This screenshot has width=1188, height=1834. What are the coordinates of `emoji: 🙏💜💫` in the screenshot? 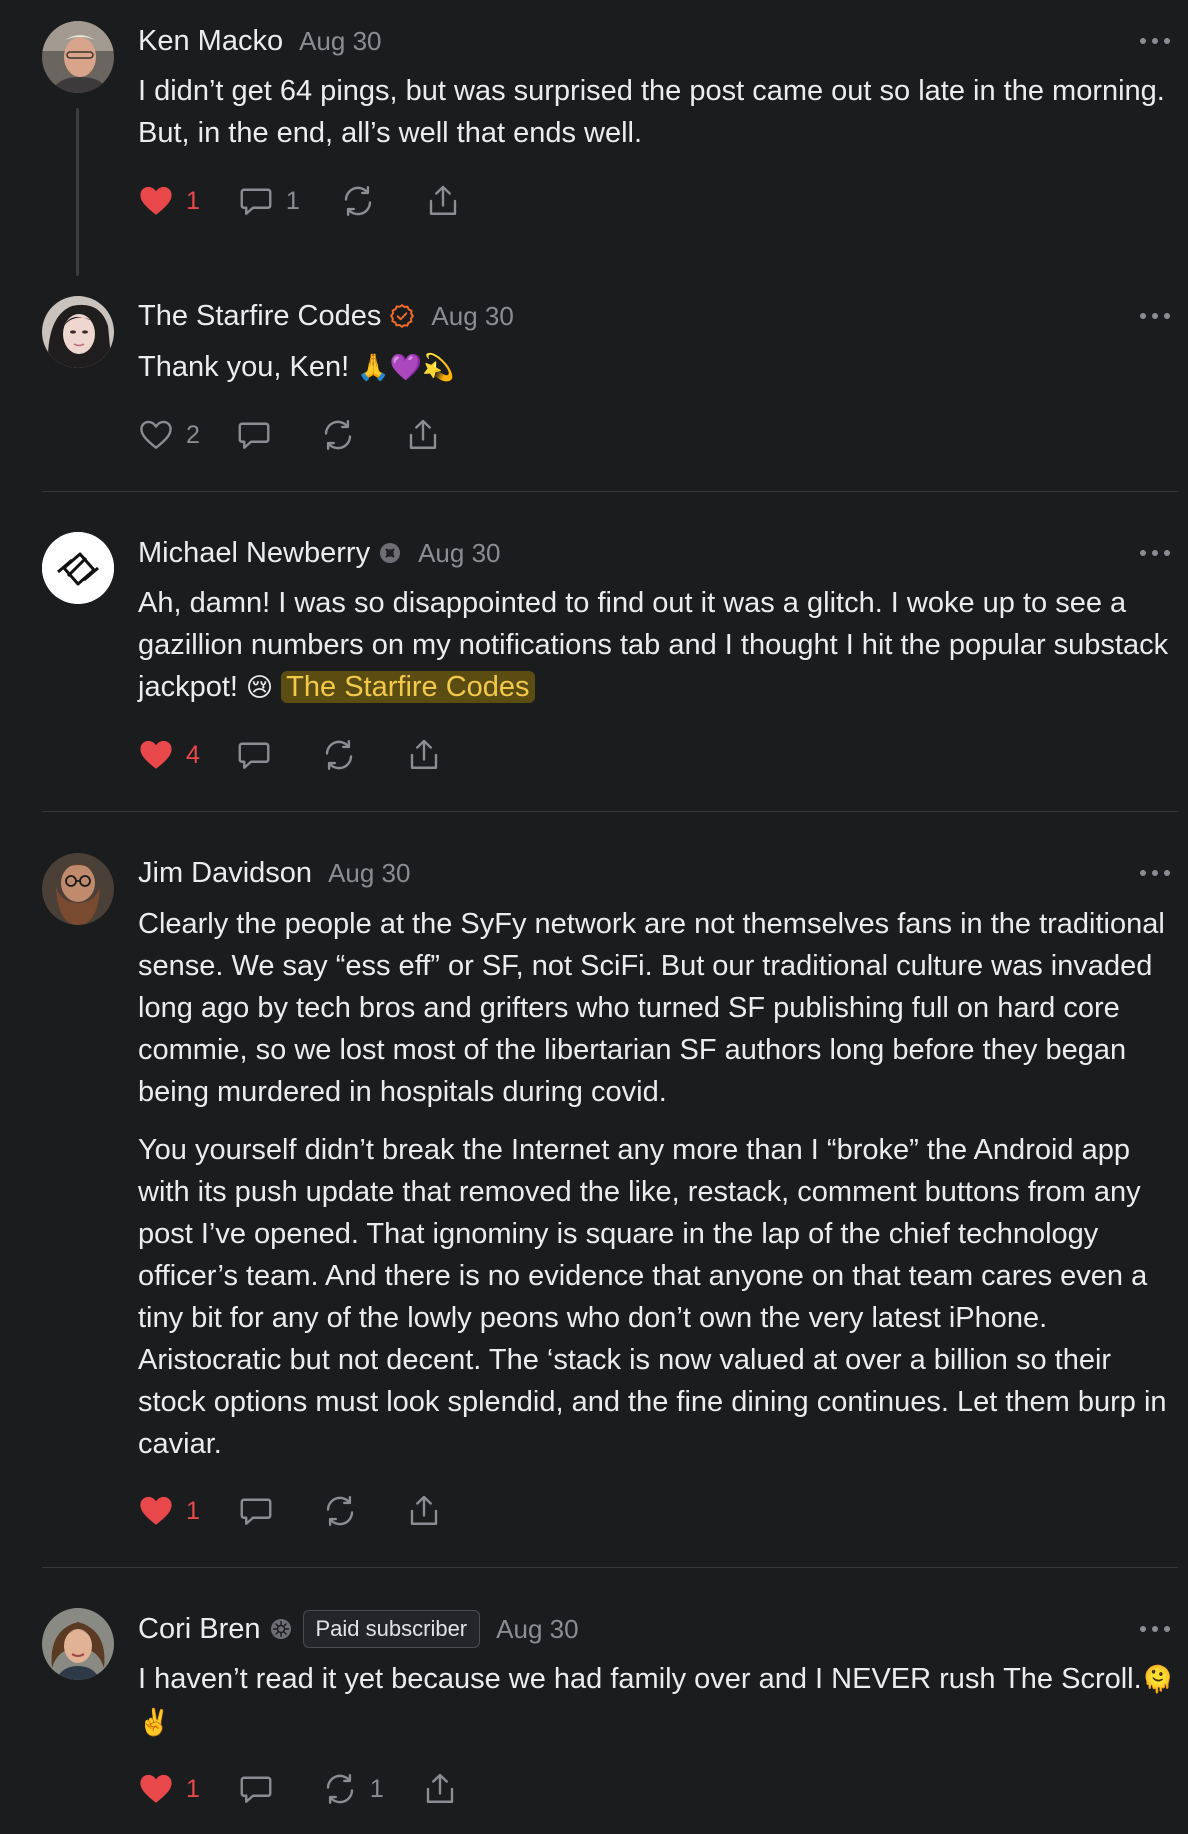 It's located at (406, 368).